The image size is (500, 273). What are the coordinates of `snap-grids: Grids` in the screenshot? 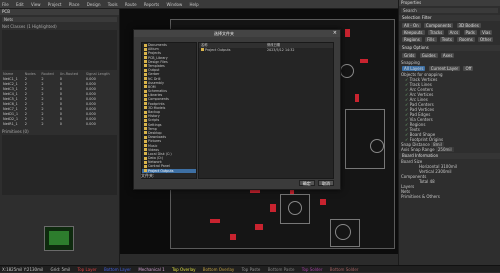 It's located at (409, 55).